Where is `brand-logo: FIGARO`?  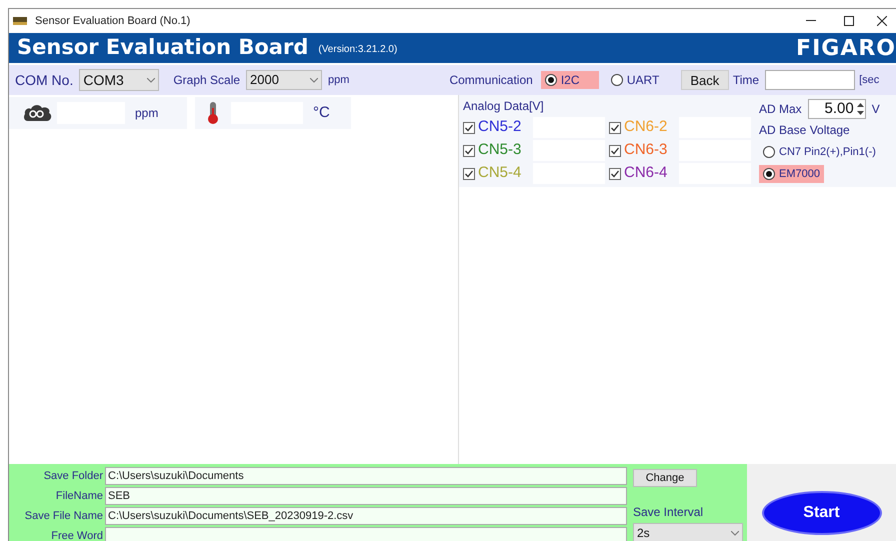
brand-logo: FIGARO is located at coordinates (846, 48).